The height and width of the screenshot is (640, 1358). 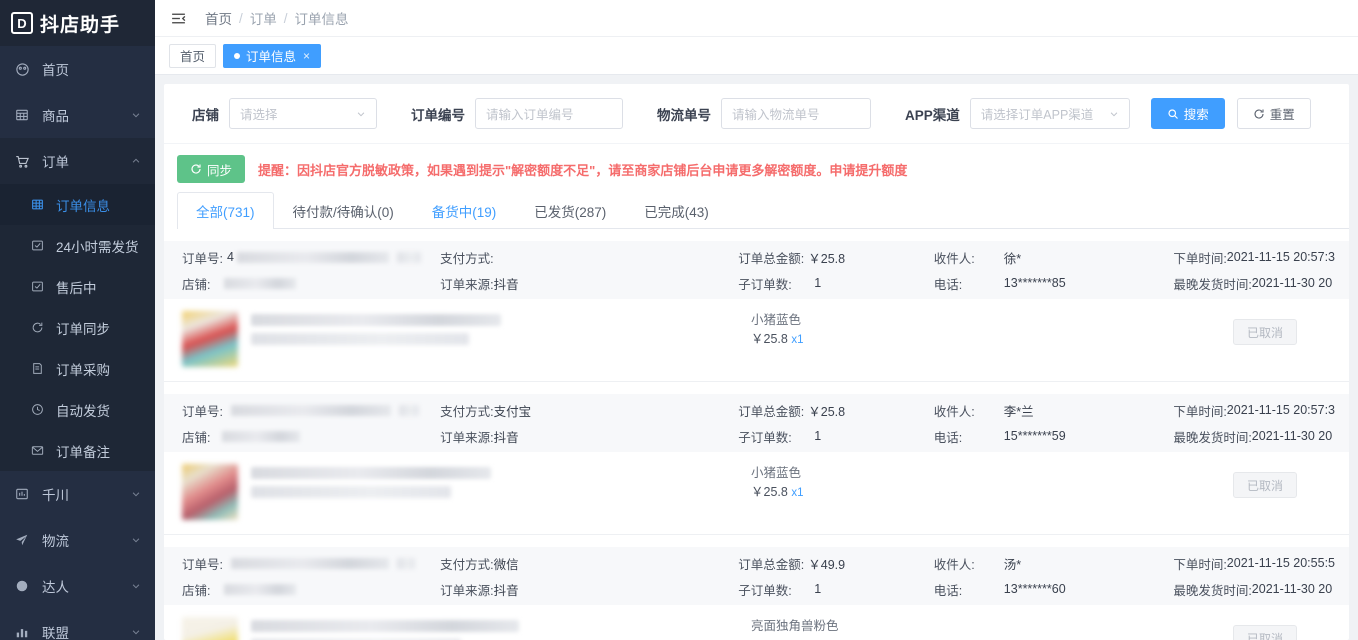 I want to click on sidebar-item-qianchuan: 千川, so click(x=77, y=494).